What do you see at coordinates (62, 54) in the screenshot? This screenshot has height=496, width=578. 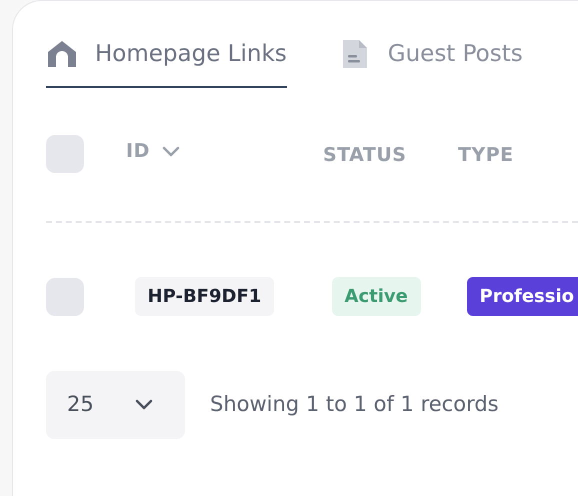 I see `home-icon` at bounding box center [62, 54].